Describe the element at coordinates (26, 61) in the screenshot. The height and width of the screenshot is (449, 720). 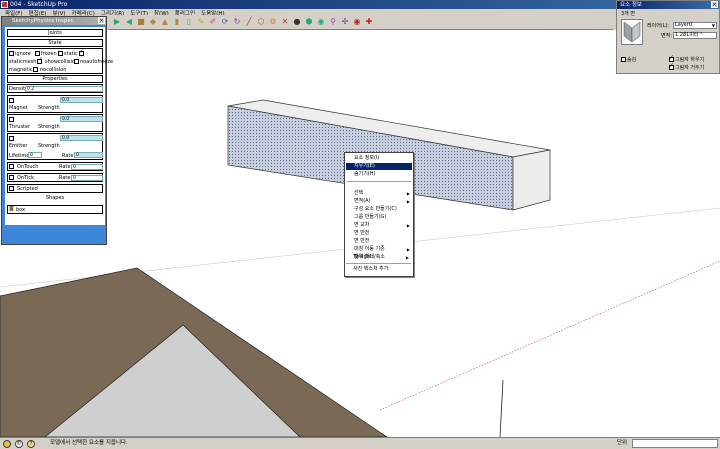
I see `state-option-staticmesh: staticmesh` at that location.